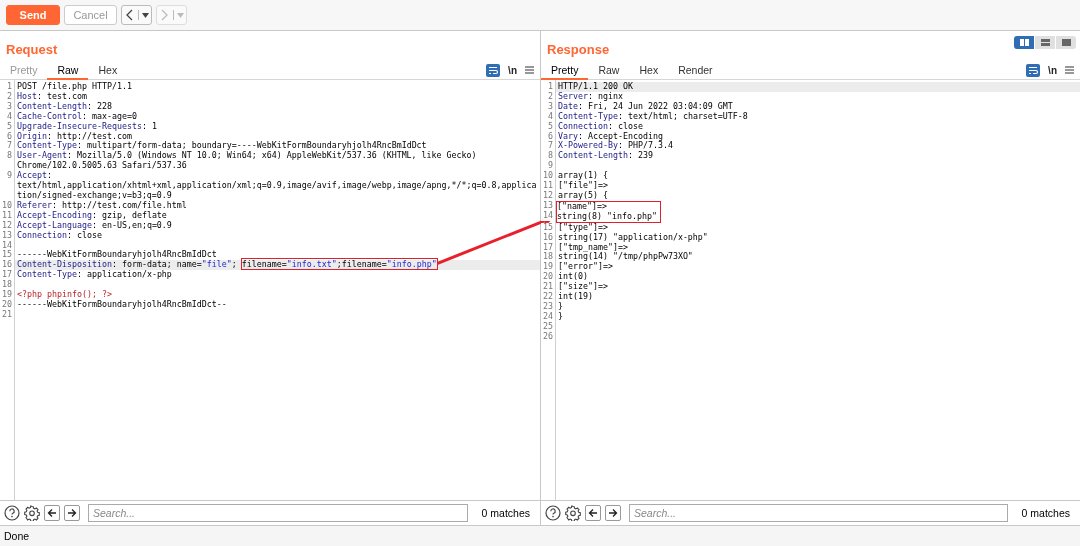 This screenshot has width=1080, height=546. Describe the element at coordinates (52, 96) in the screenshot. I see `code-line: Host: test.com` at that location.